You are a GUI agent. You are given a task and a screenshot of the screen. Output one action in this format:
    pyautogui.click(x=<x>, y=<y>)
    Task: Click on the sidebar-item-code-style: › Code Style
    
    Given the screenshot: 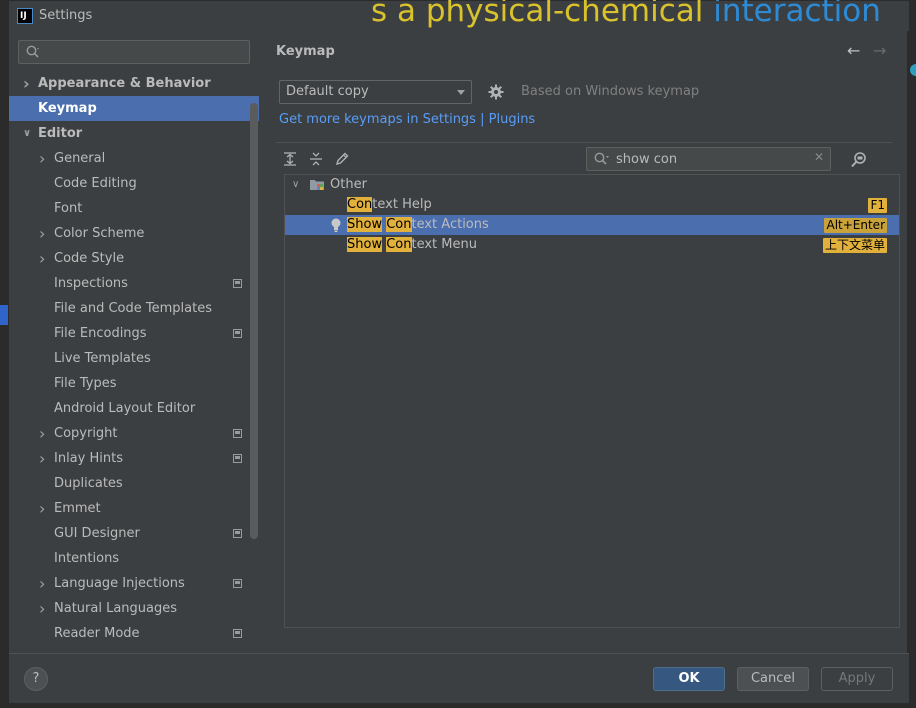 What is the action you would take?
    pyautogui.click(x=134, y=258)
    